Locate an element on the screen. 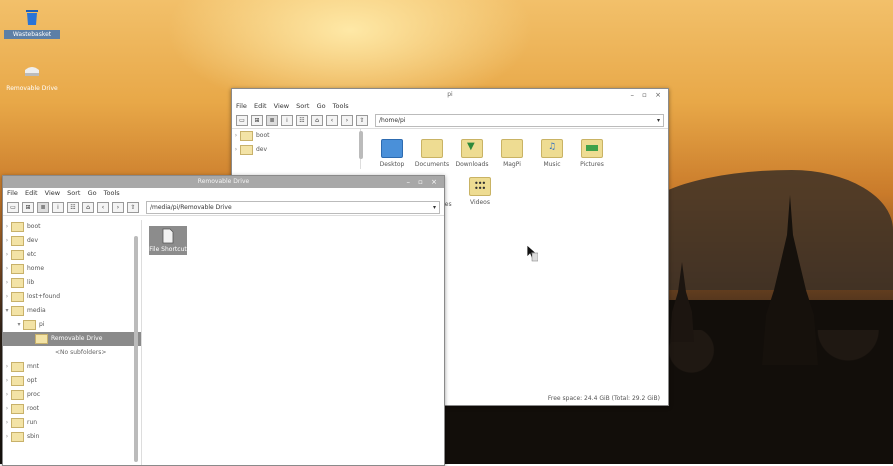 Image resolution: width=893 pixels, height=466 pixels. folder-item-magpi: MagPi is located at coordinates (512, 153).